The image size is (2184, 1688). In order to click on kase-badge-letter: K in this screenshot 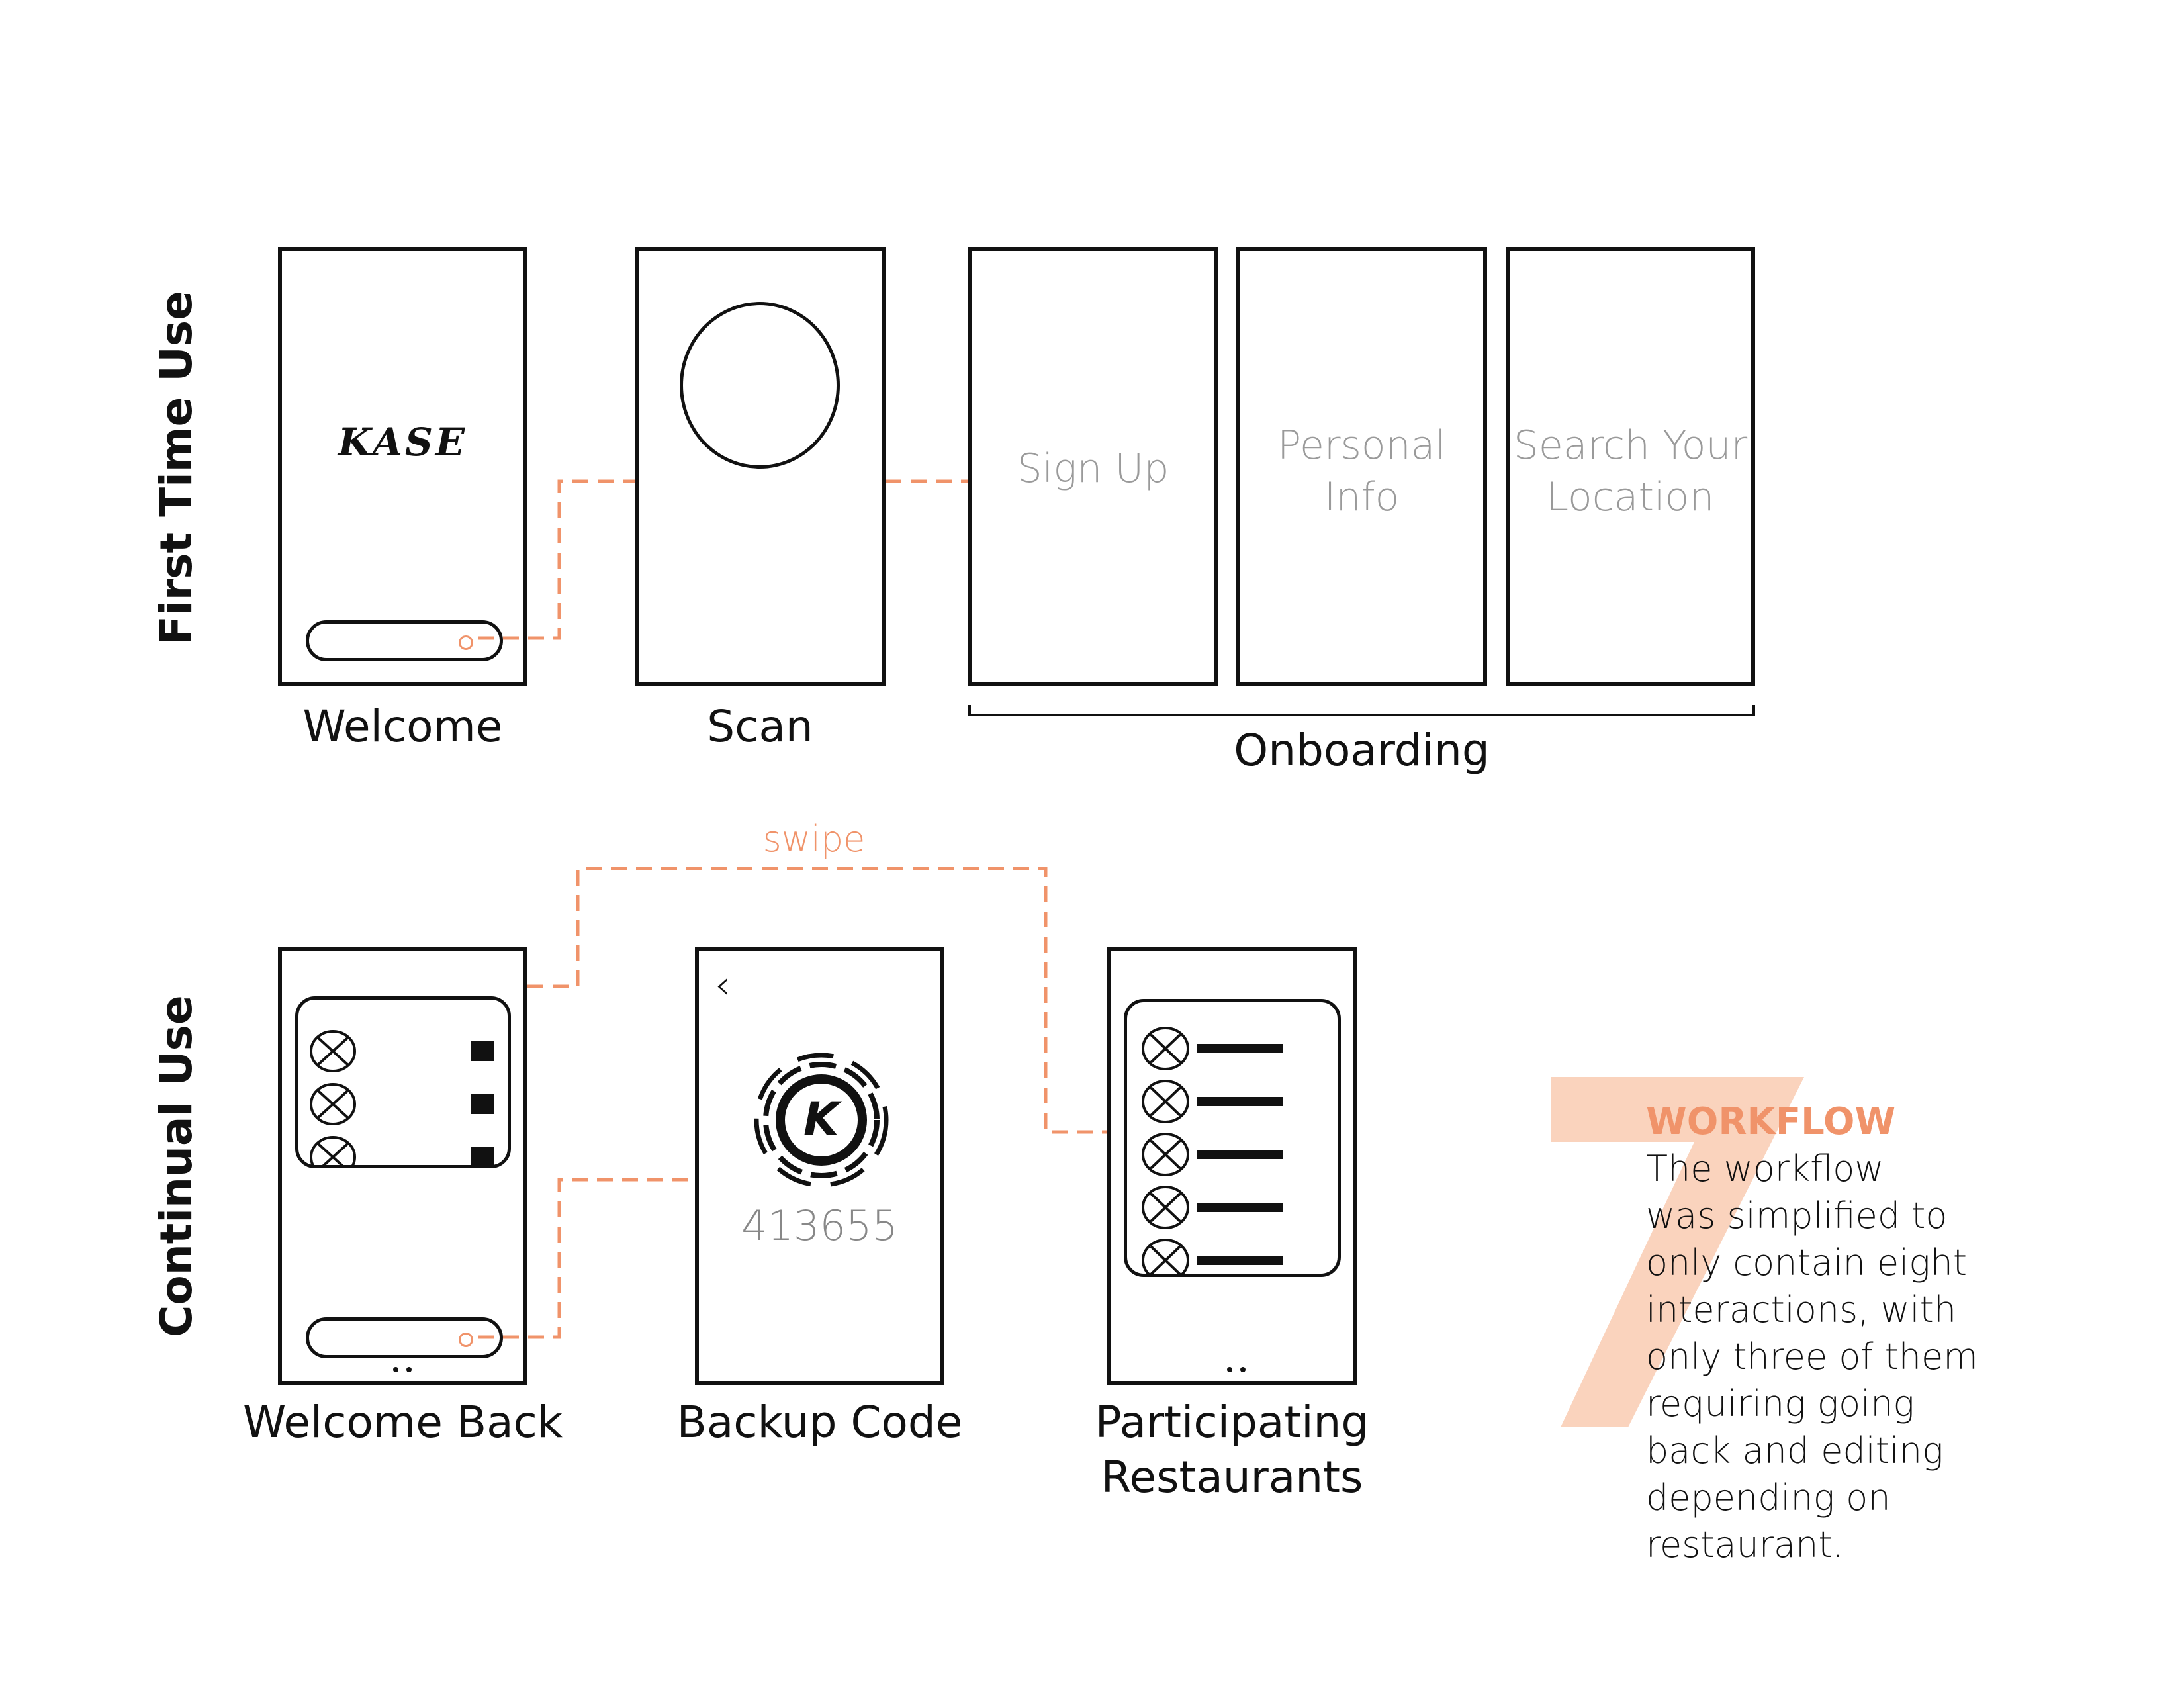, I will do `click(822, 1119)`.